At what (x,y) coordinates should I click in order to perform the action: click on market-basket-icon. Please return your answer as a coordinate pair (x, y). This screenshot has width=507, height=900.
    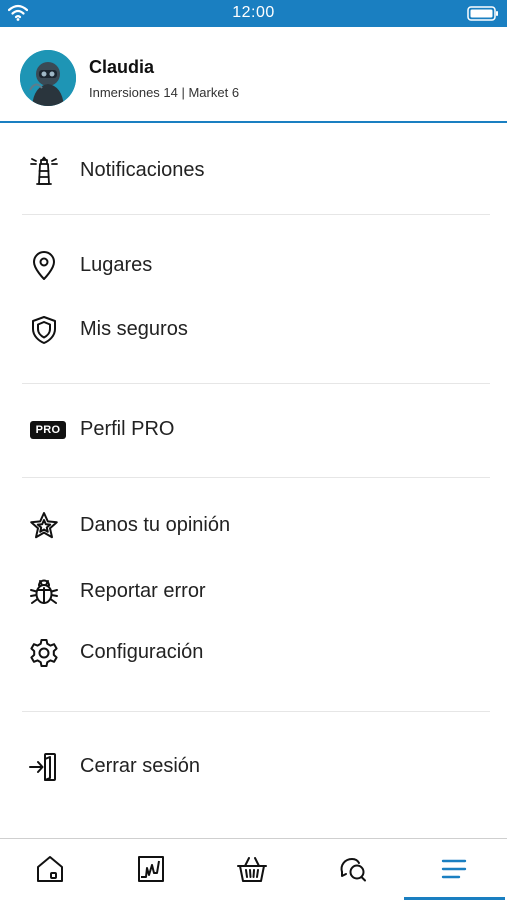
    Looking at the image, I should click on (252, 869).